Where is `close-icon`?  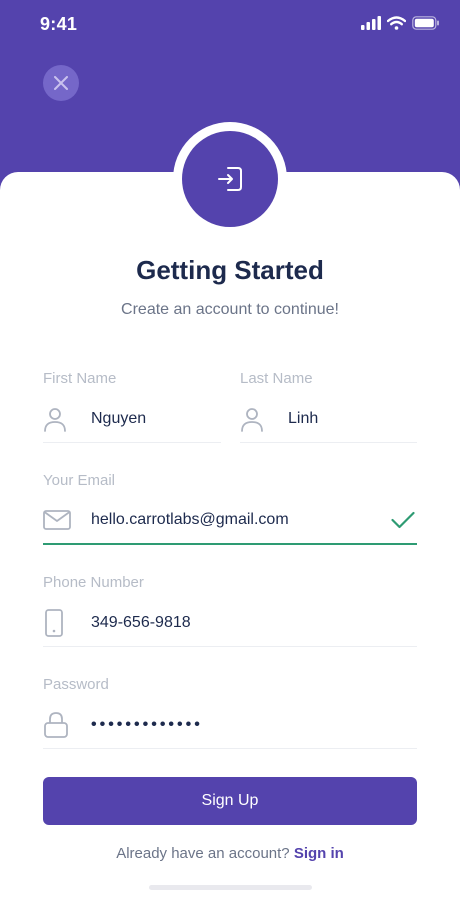
close-icon is located at coordinates (61, 83).